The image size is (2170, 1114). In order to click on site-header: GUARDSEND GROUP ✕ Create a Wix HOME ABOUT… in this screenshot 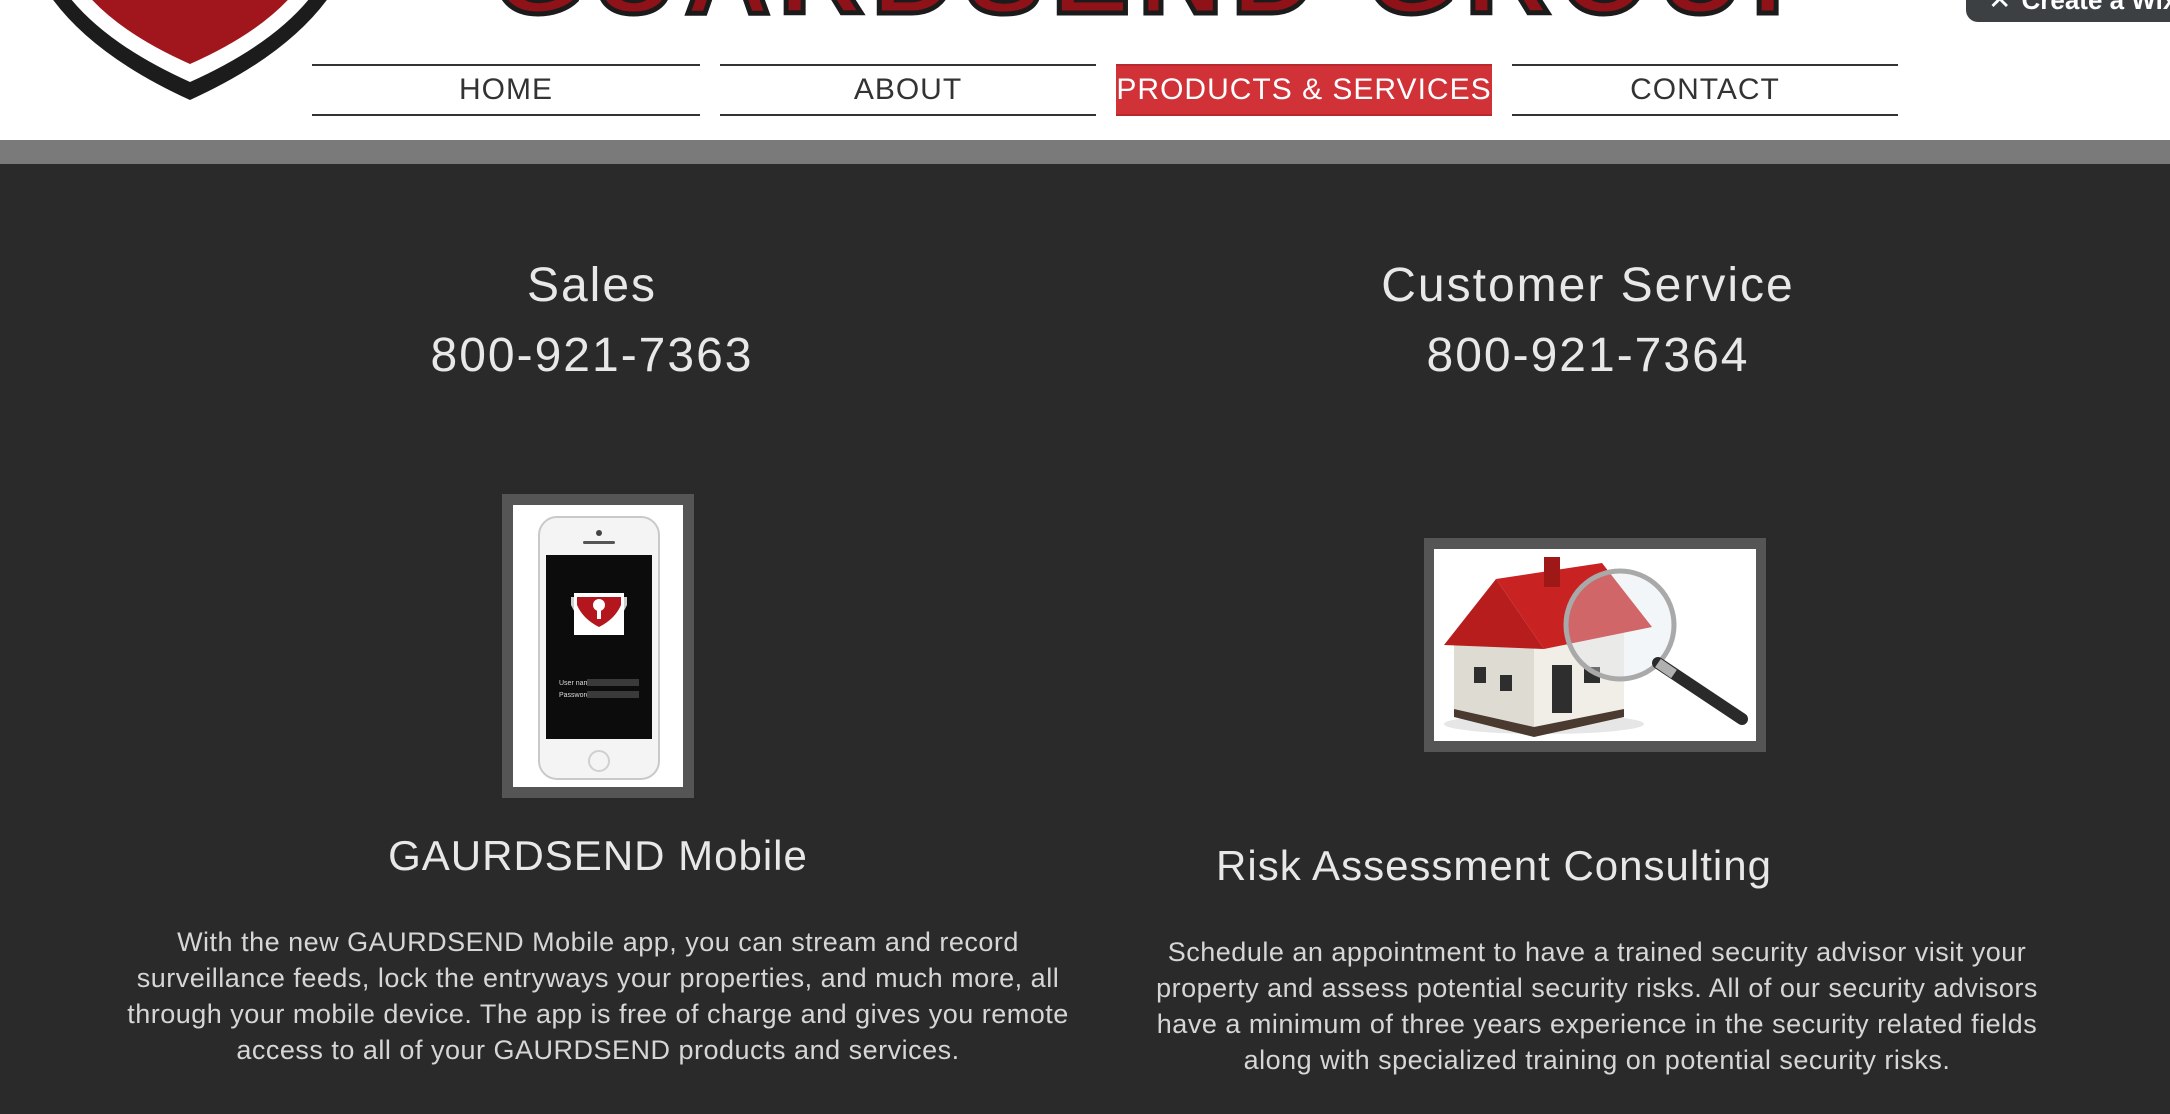, I will do `click(1085, 70)`.